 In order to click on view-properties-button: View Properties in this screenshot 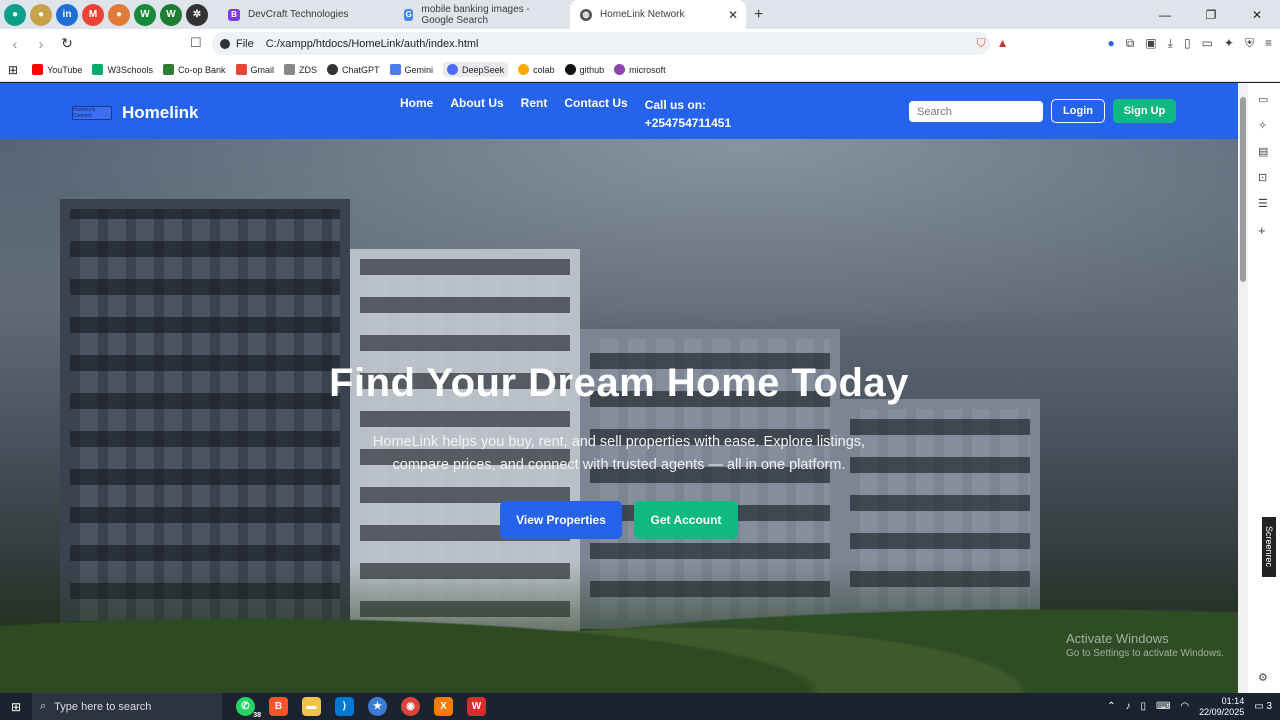, I will do `click(561, 520)`.